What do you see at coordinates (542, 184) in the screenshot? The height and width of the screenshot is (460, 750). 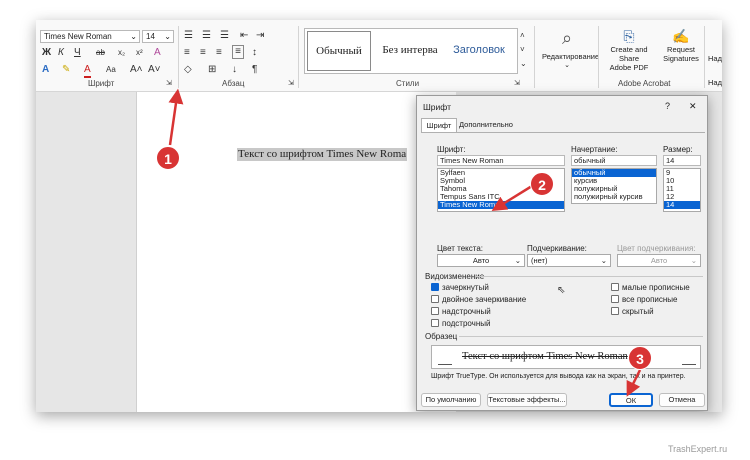 I see `annotation-badge-2: 2` at bounding box center [542, 184].